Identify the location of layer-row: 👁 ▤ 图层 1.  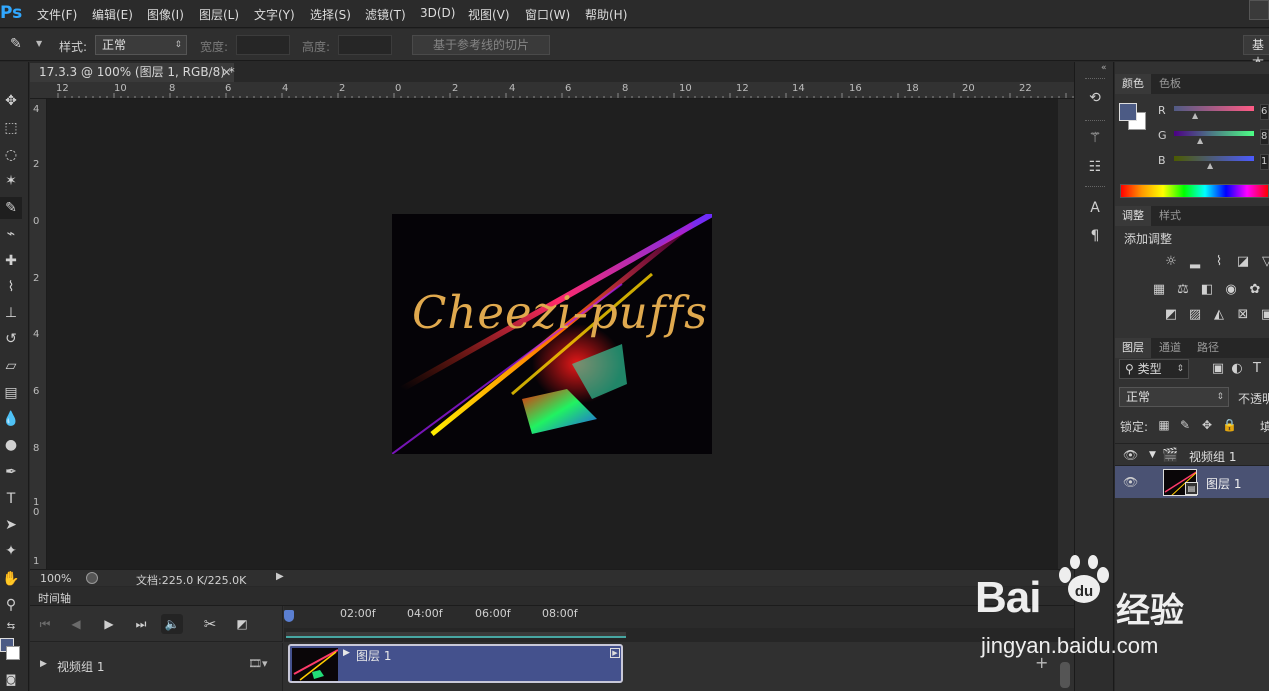
(1192, 481).